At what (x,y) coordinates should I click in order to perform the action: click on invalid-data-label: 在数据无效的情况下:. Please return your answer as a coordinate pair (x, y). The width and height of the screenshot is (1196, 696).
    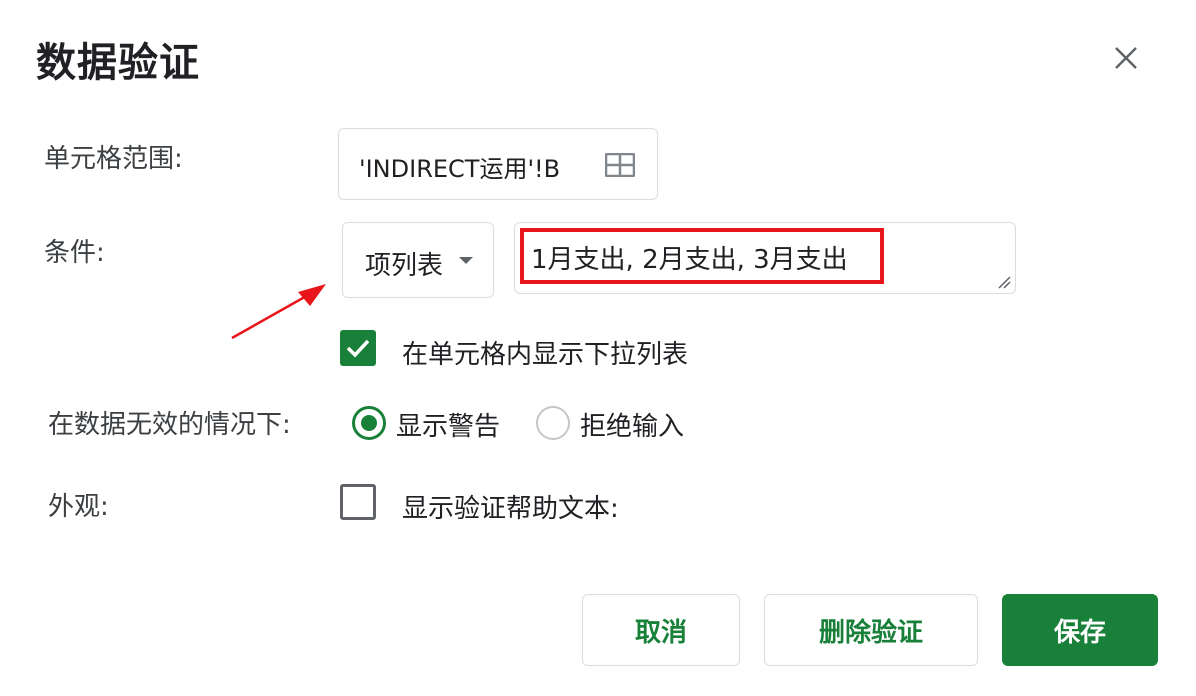
    Looking at the image, I should click on (169, 425).